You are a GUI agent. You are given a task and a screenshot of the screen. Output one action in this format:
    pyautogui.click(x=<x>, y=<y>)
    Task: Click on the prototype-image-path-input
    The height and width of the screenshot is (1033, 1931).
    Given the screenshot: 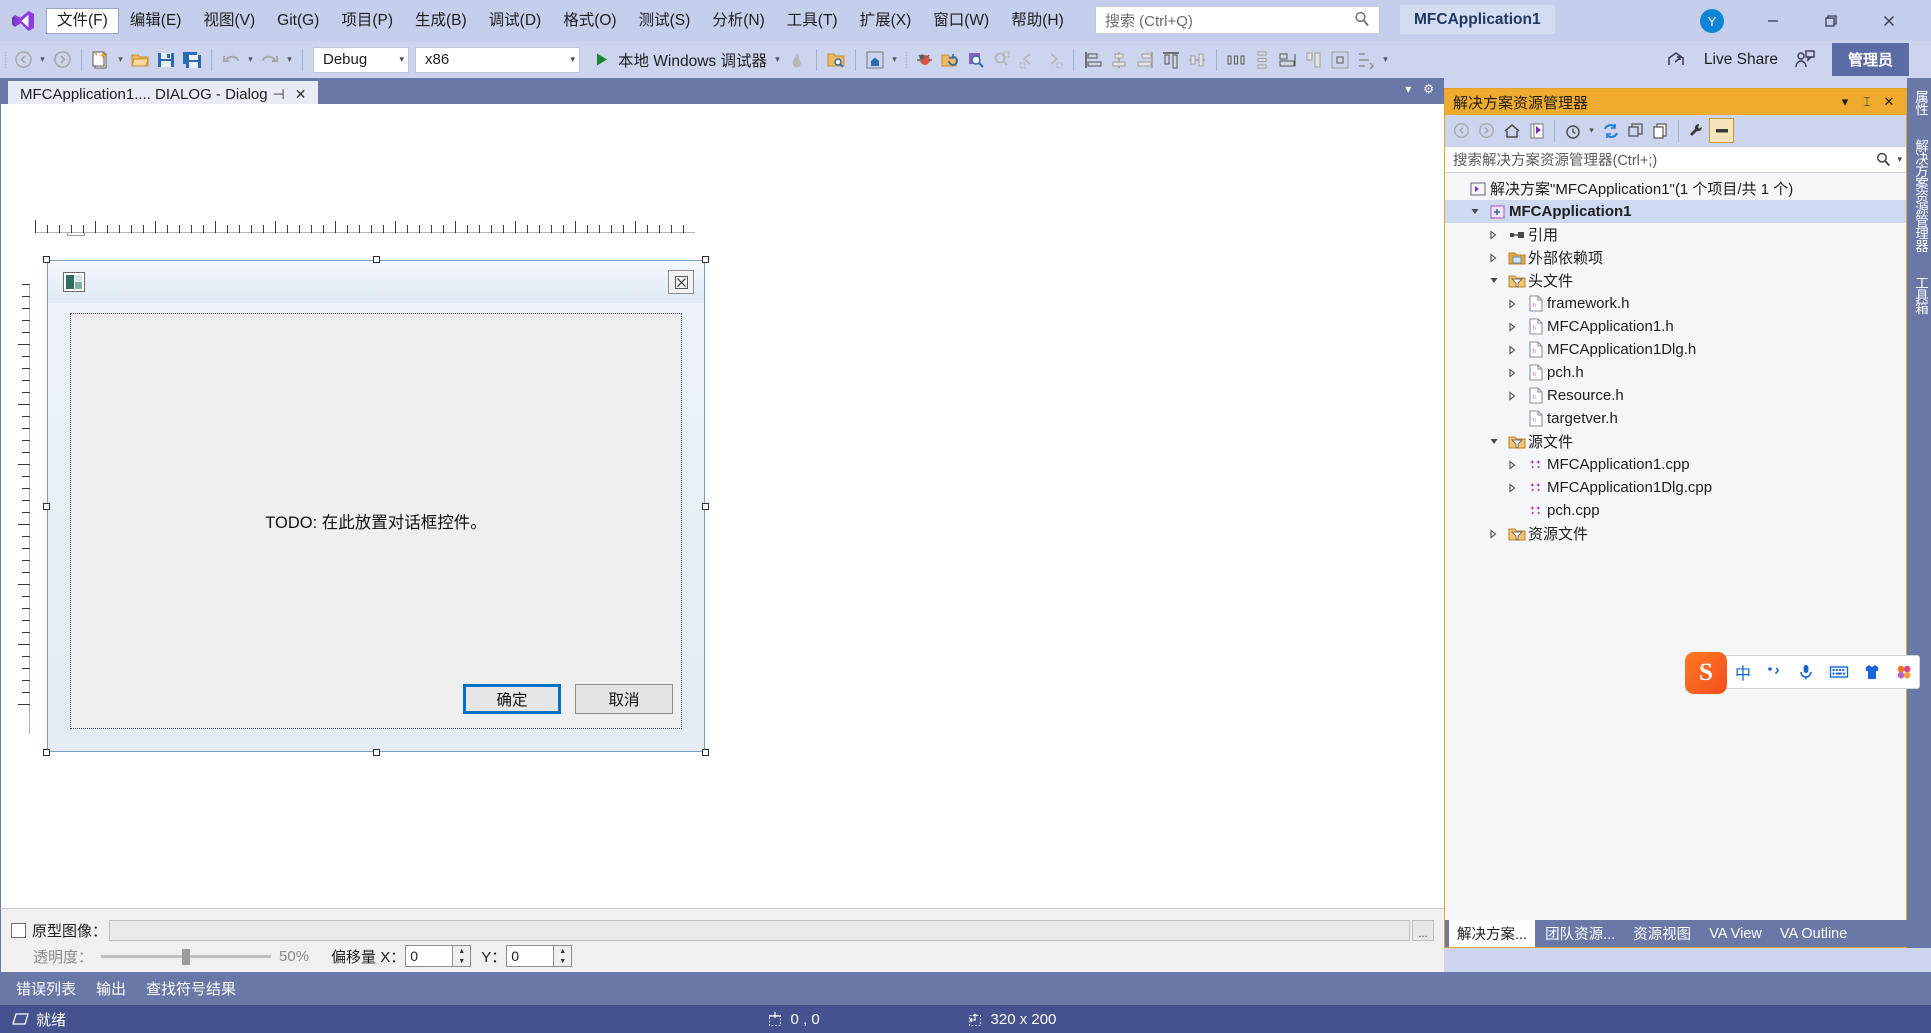 What is the action you would take?
    pyautogui.click(x=759, y=930)
    